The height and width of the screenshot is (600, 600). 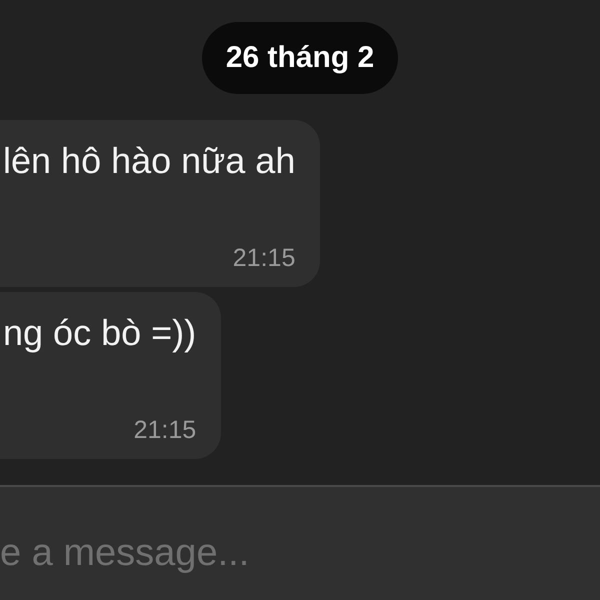 I want to click on message-text: lên hô hào nữa ah, so click(x=149, y=161).